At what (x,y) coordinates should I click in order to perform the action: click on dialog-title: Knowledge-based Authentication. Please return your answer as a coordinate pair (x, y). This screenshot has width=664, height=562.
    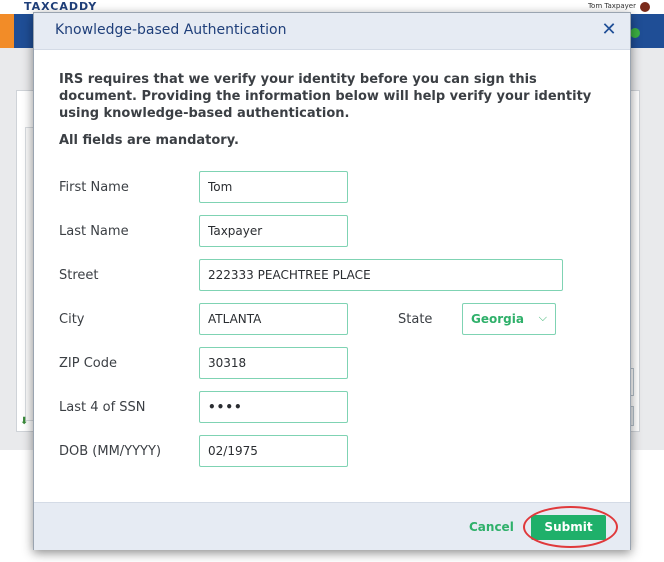
    Looking at the image, I should click on (171, 30).